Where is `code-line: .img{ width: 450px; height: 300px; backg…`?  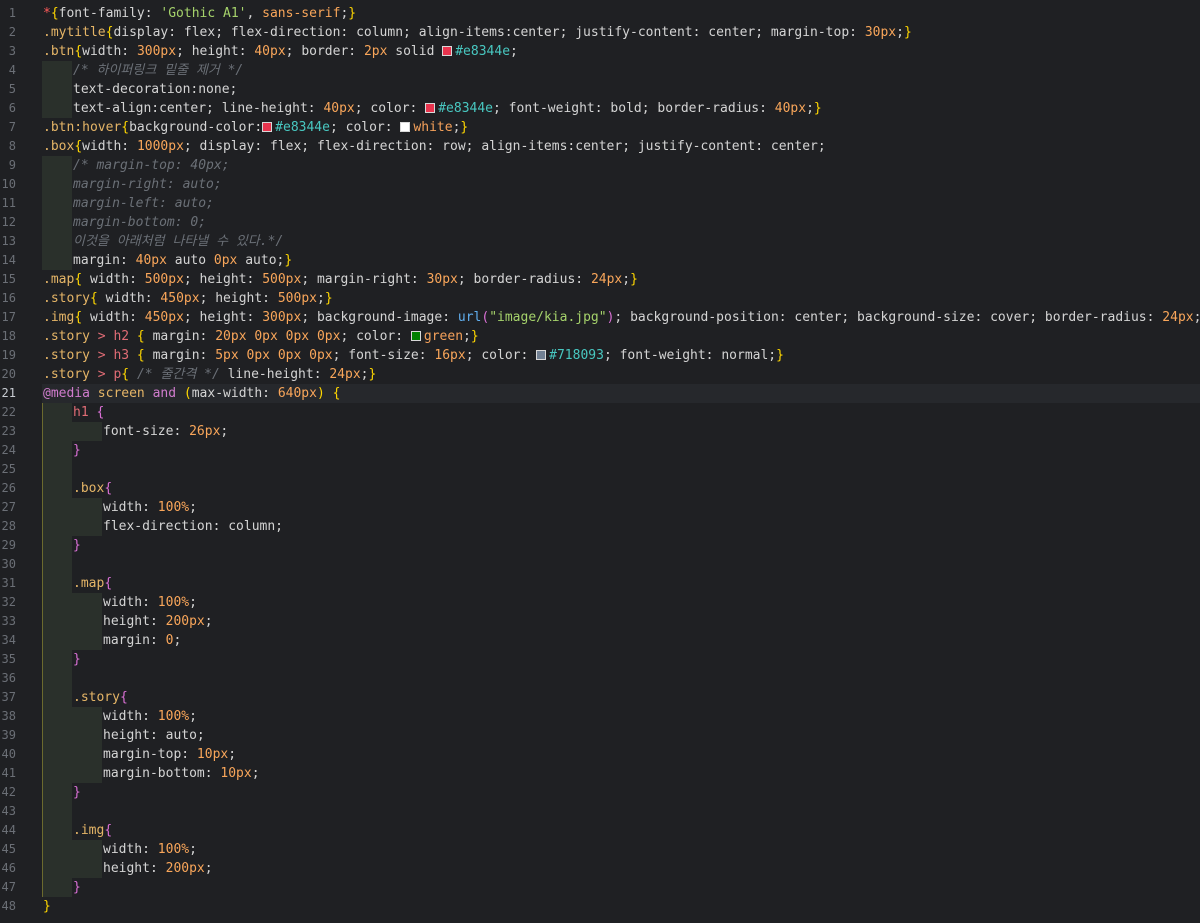 code-line: .img{ width: 450px; height: 300px; backg… is located at coordinates (621, 317).